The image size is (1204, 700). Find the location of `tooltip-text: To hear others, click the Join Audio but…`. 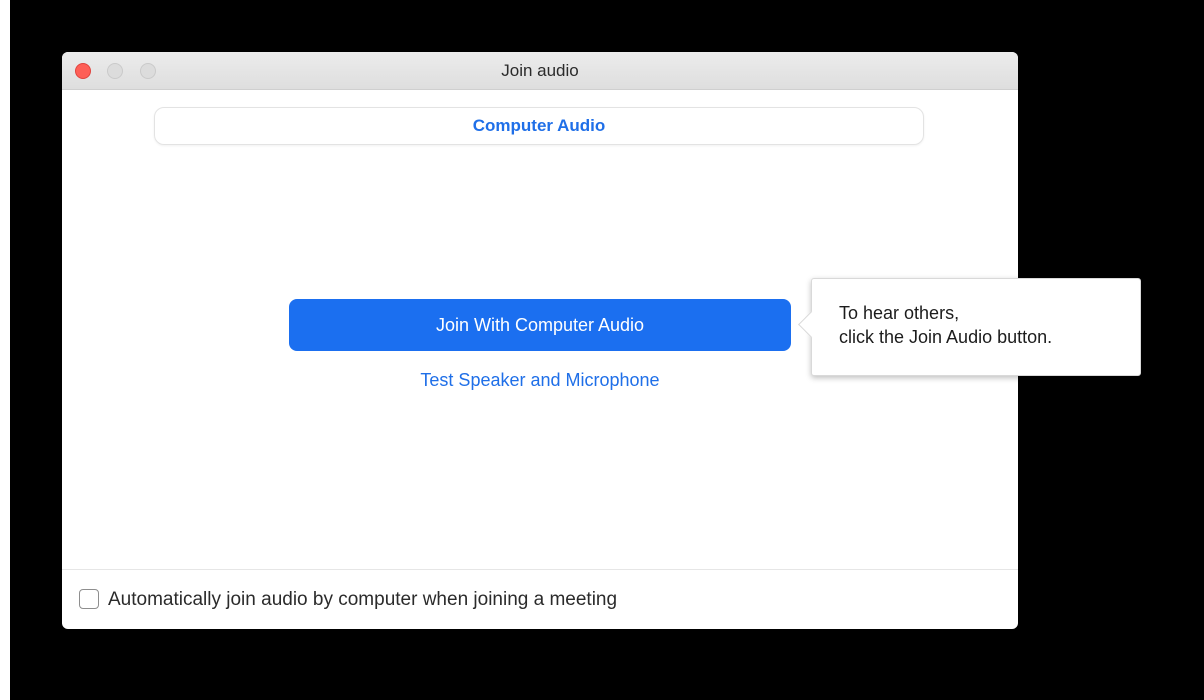

tooltip-text: To hear others, click the Join Audio but… is located at coordinates (945, 325).